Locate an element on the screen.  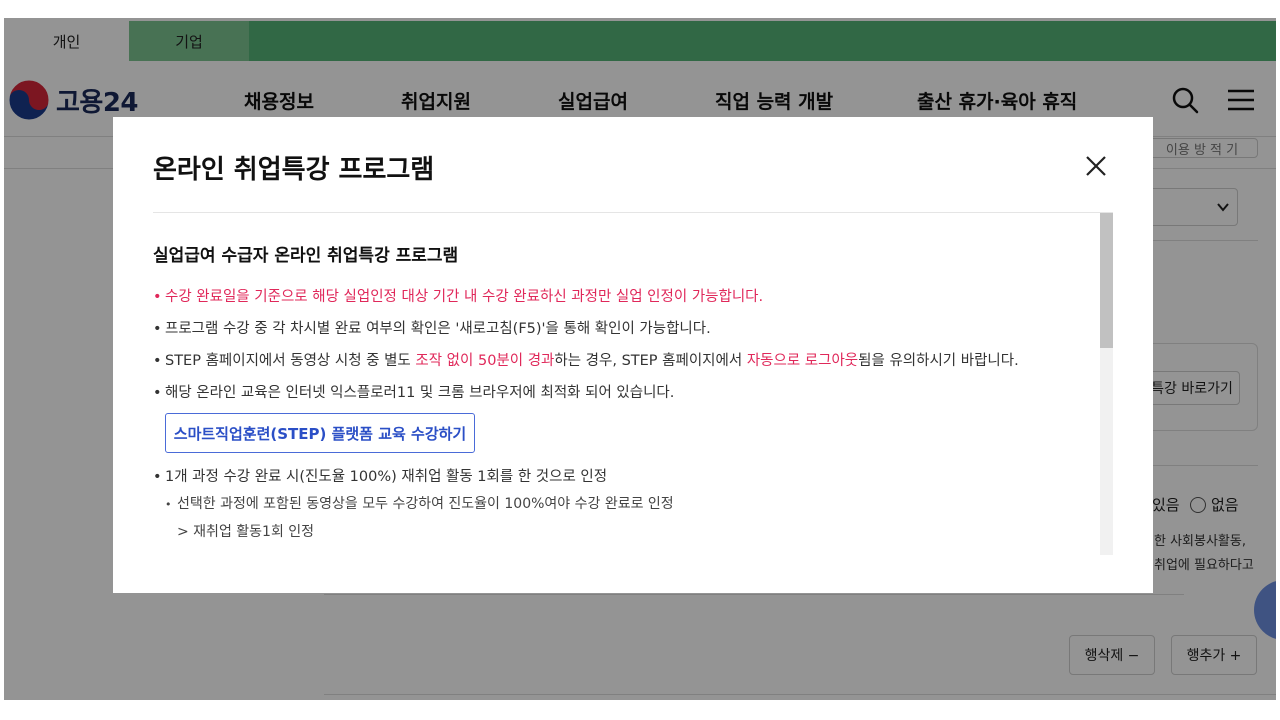
bullet-text: 됨을 유의하시기 바랍니다. is located at coordinates (938, 361).